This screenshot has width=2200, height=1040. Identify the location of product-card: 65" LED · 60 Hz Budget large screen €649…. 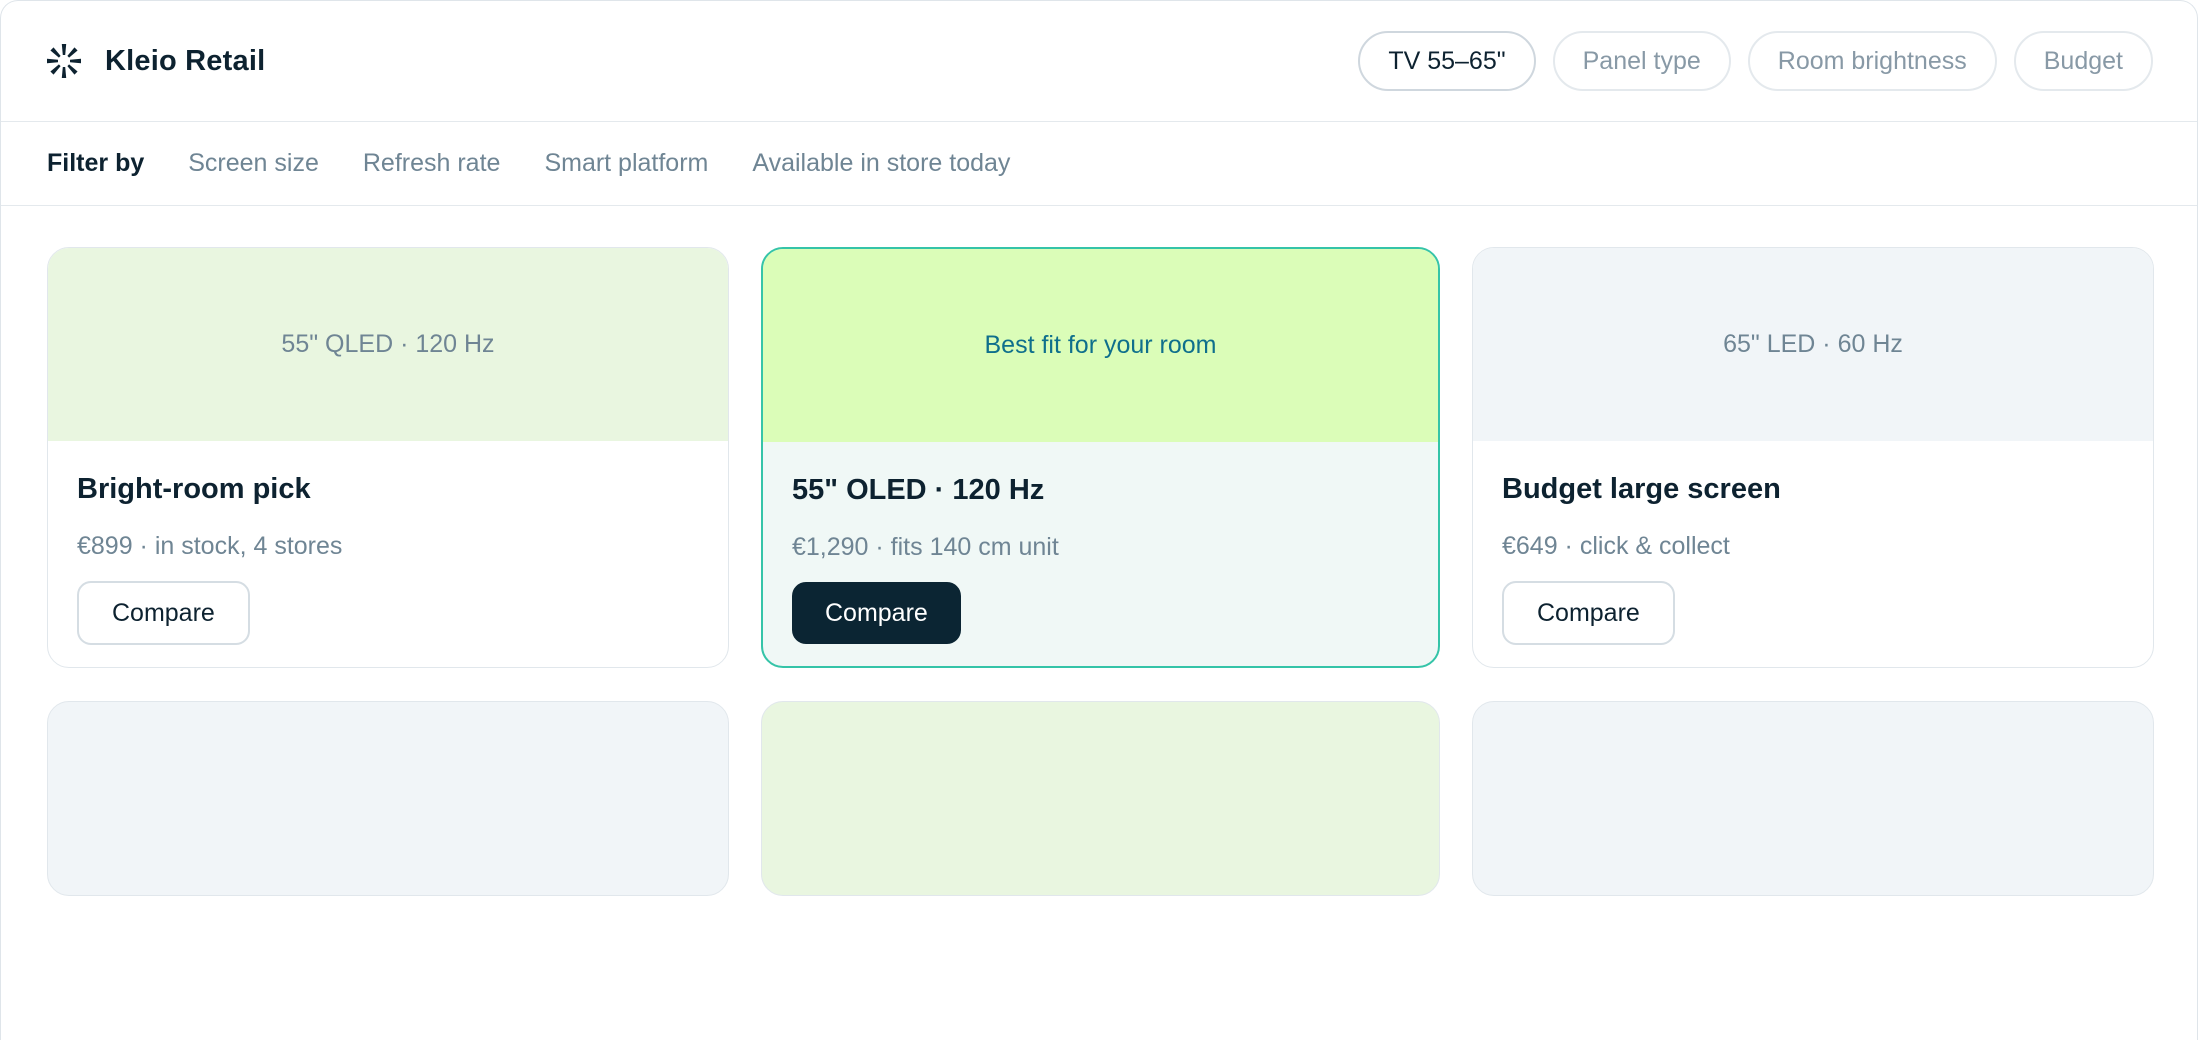
(1813, 457).